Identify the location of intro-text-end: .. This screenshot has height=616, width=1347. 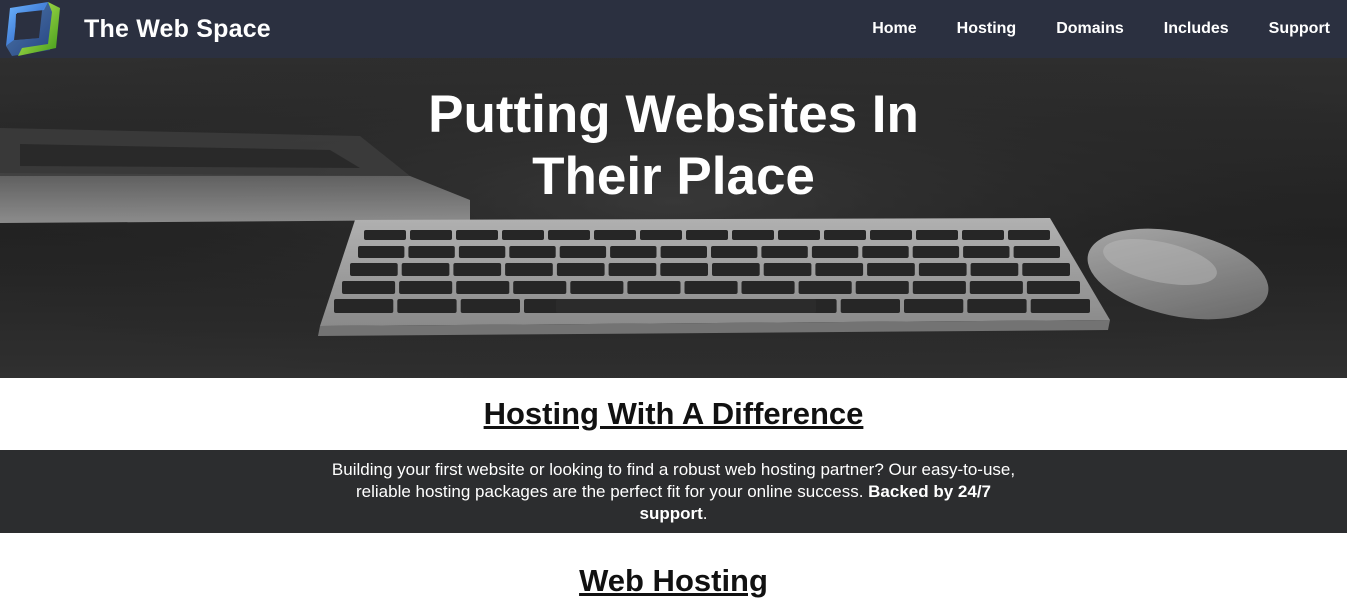
(705, 513).